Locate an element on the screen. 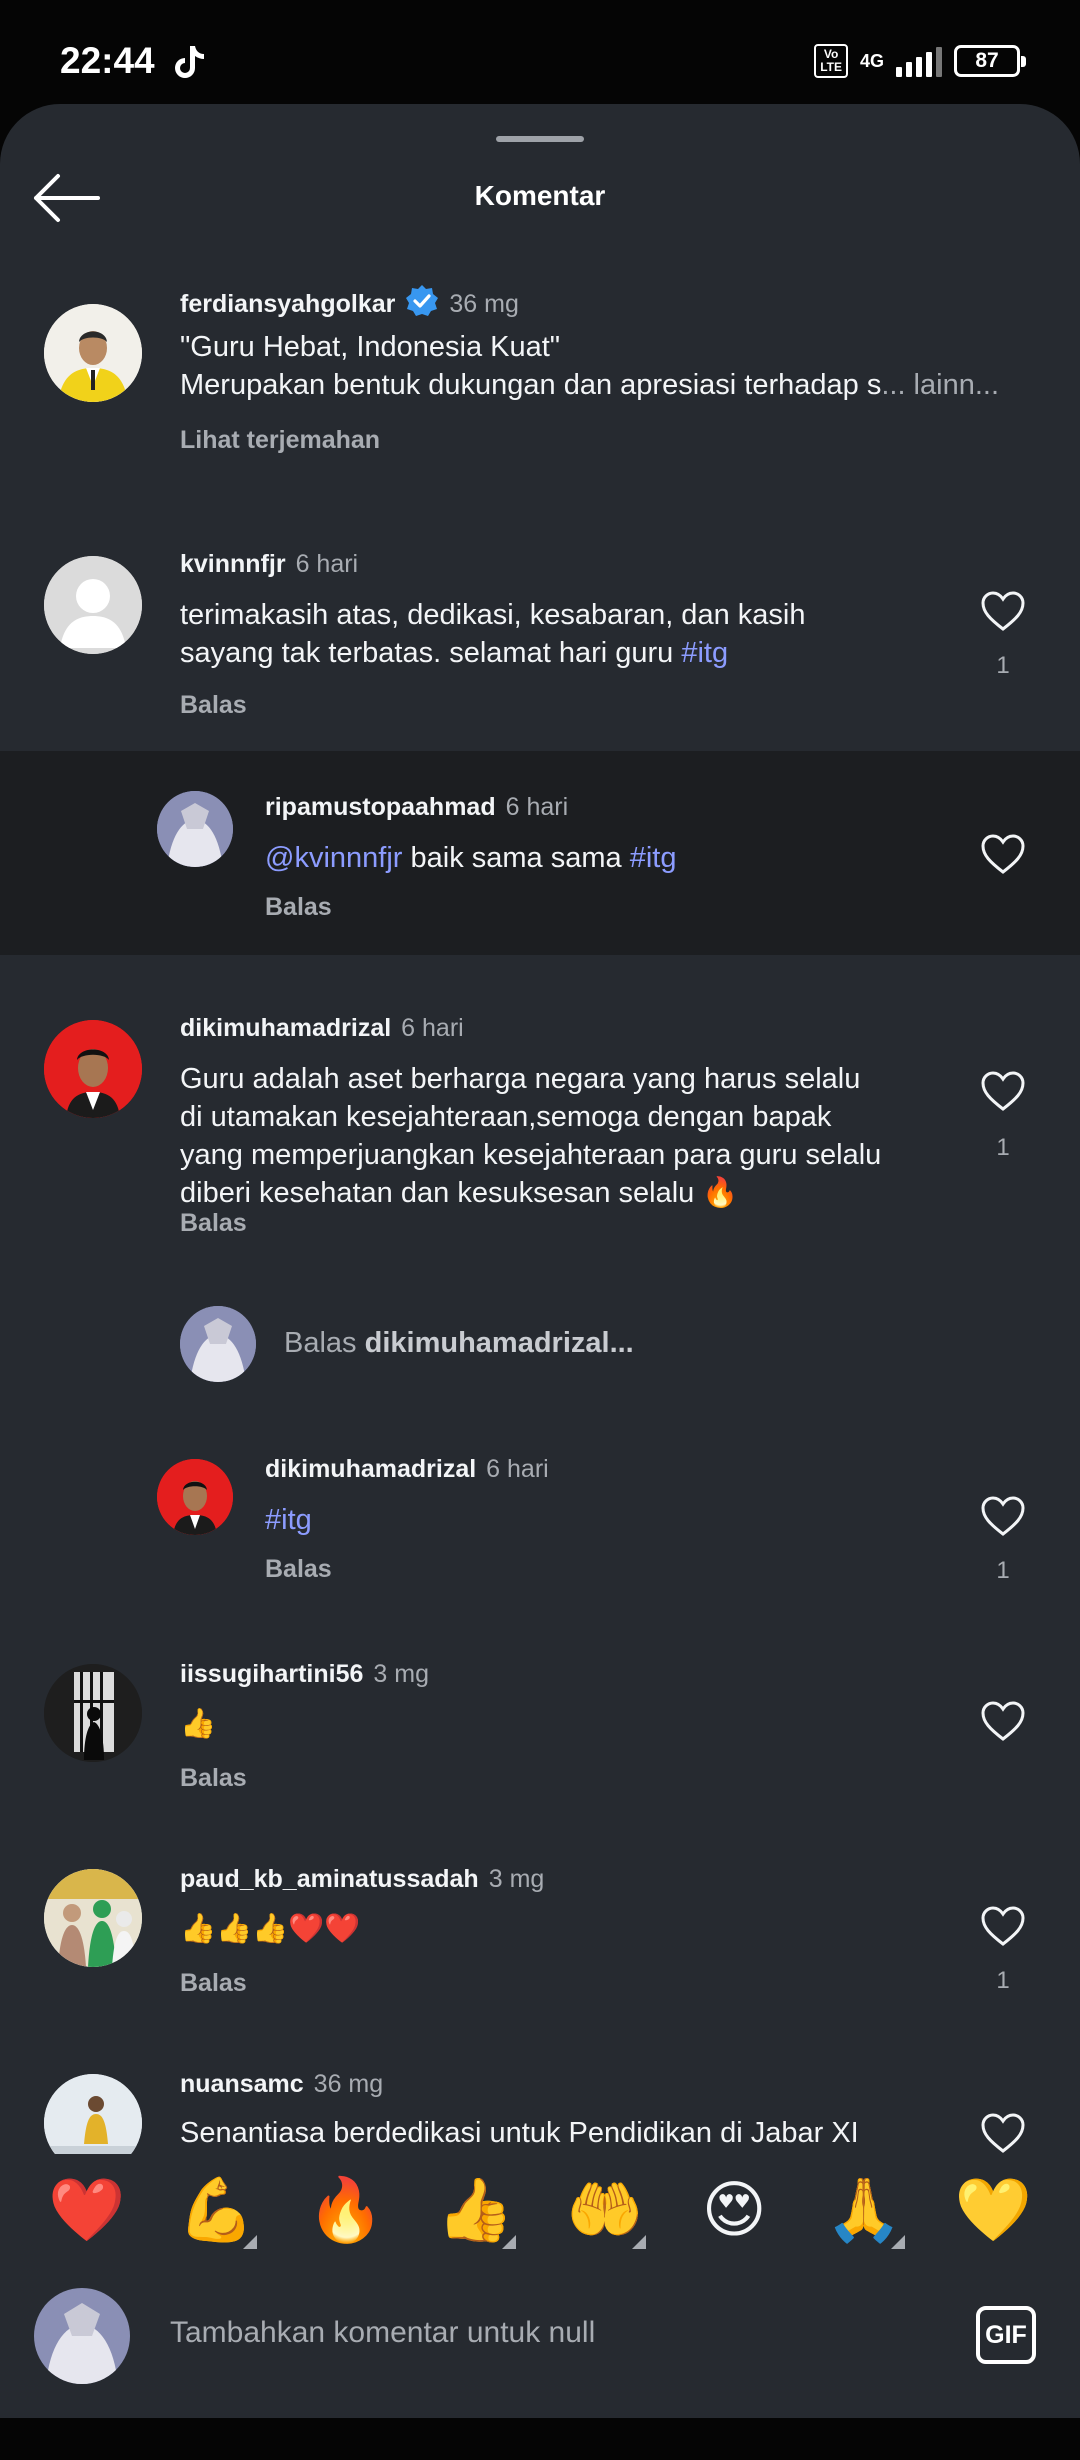 This screenshot has width=1080, height=2460. emoji-fire: 🔥 is located at coordinates (346, 2210).